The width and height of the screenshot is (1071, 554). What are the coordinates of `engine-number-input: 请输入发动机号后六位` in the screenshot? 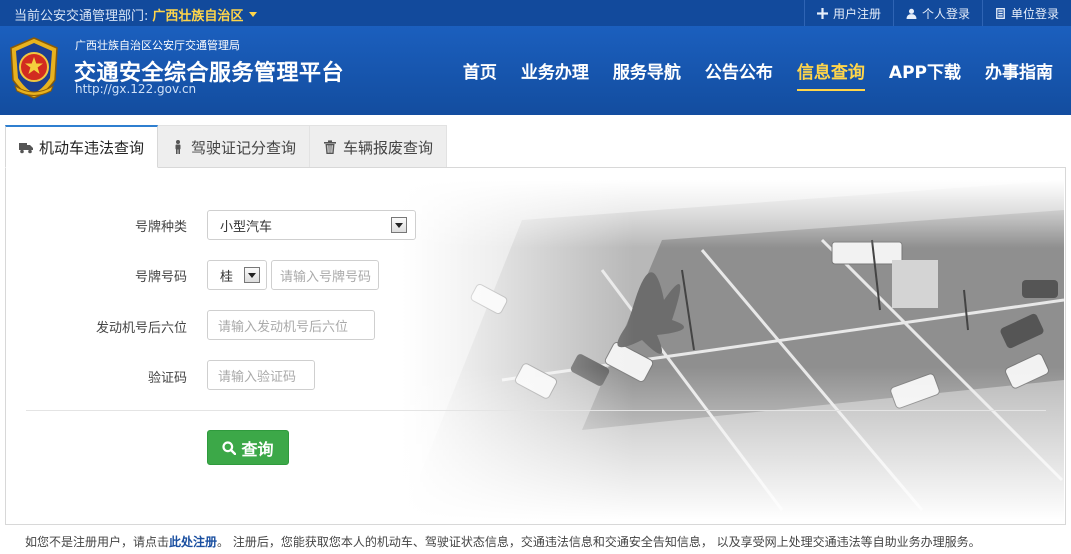 It's located at (291, 325).